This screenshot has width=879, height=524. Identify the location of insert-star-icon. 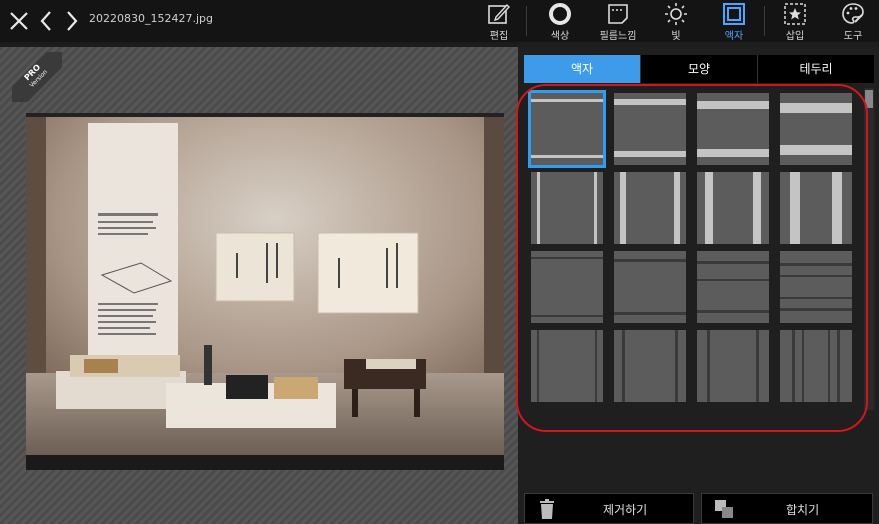
(795, 14).